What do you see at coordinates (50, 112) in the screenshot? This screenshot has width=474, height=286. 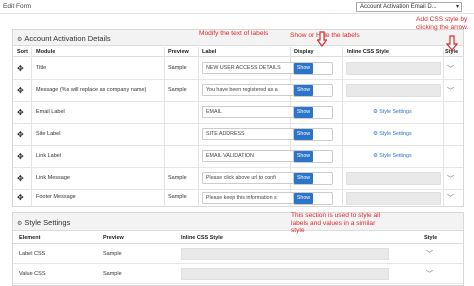 I see `module-name: Email Label` at bounding box center [50, 112].